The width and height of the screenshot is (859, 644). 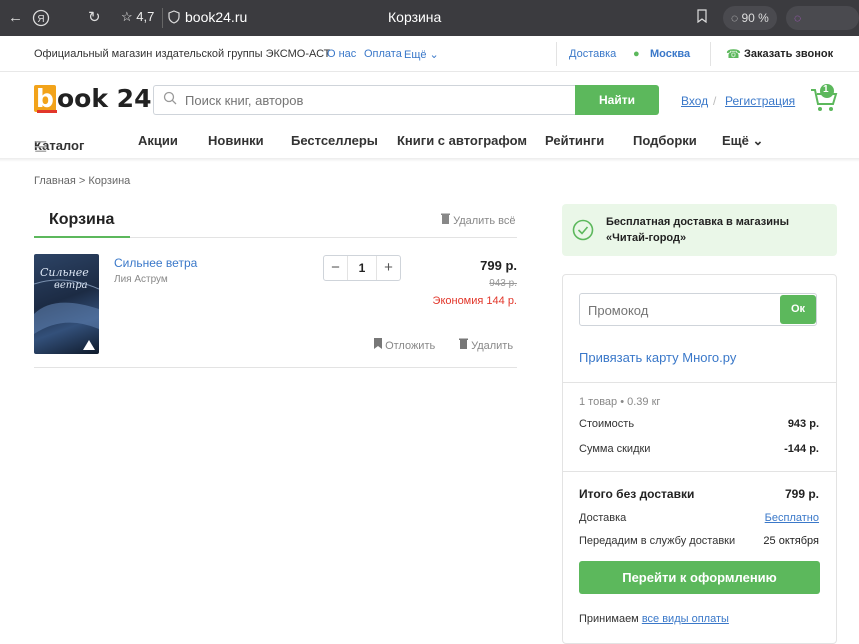 What do you see at coordinates (826, 89) in the screenshot?
I see `cart-count-badge: 1` at bounding box center [826, 89].